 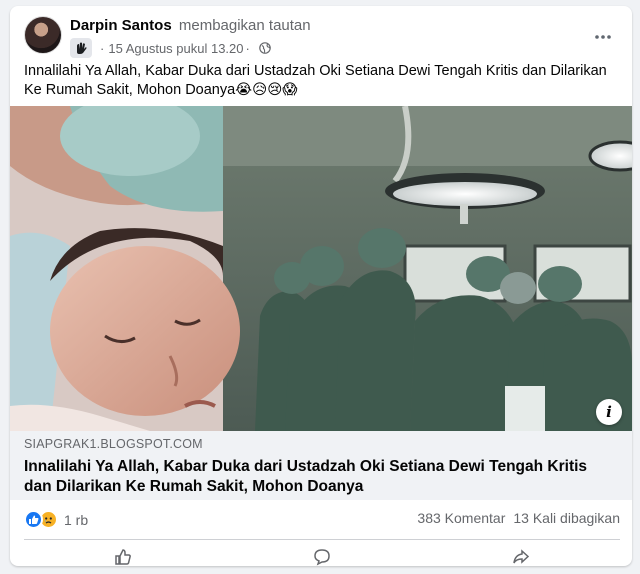 I want to click on post-meta: · 15 Agustus pukul 13.20 ·, so click(x=170, y=48).